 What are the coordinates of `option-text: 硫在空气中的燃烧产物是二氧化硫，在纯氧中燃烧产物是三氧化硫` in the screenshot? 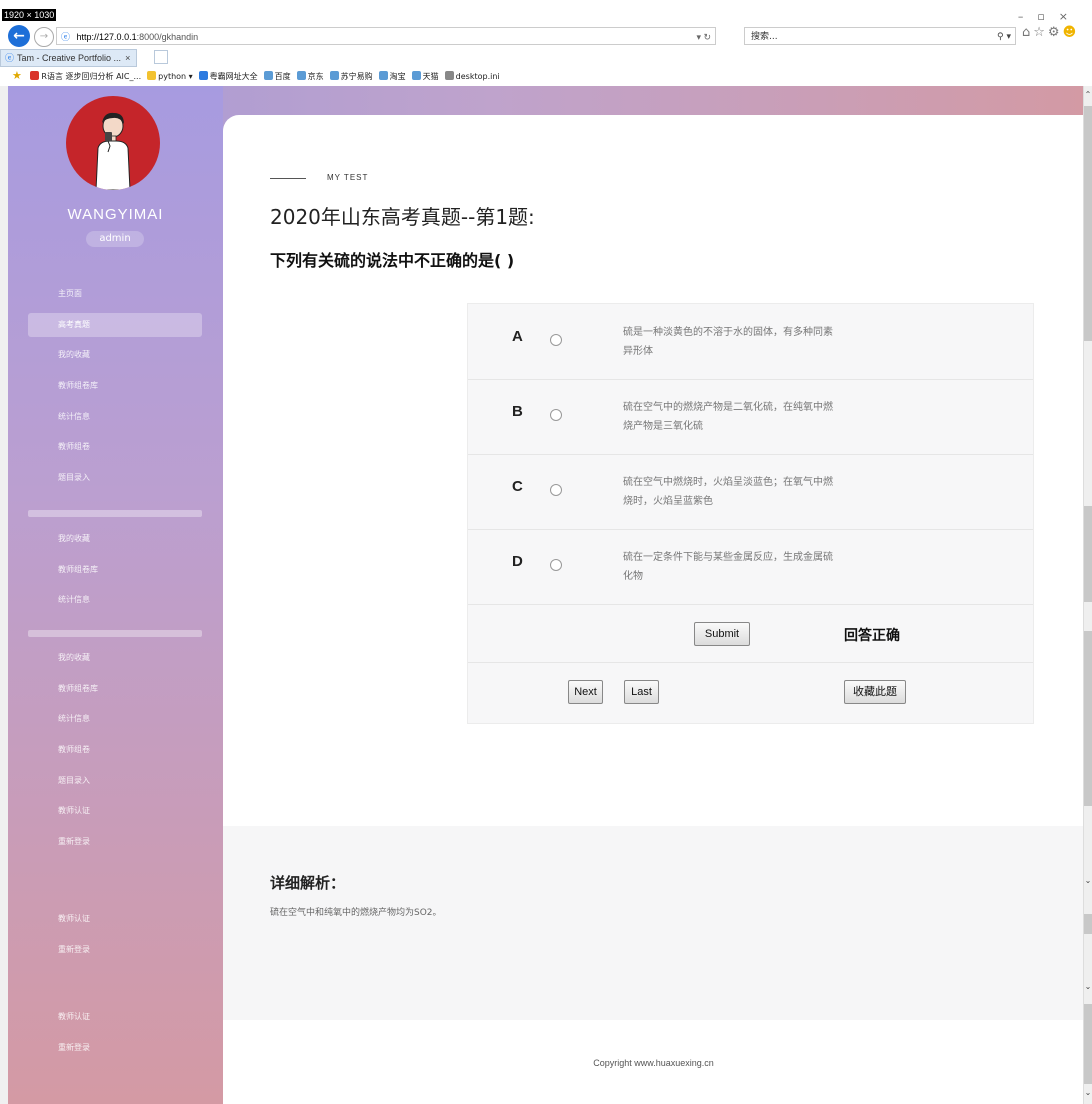 It's located at (728, 417).